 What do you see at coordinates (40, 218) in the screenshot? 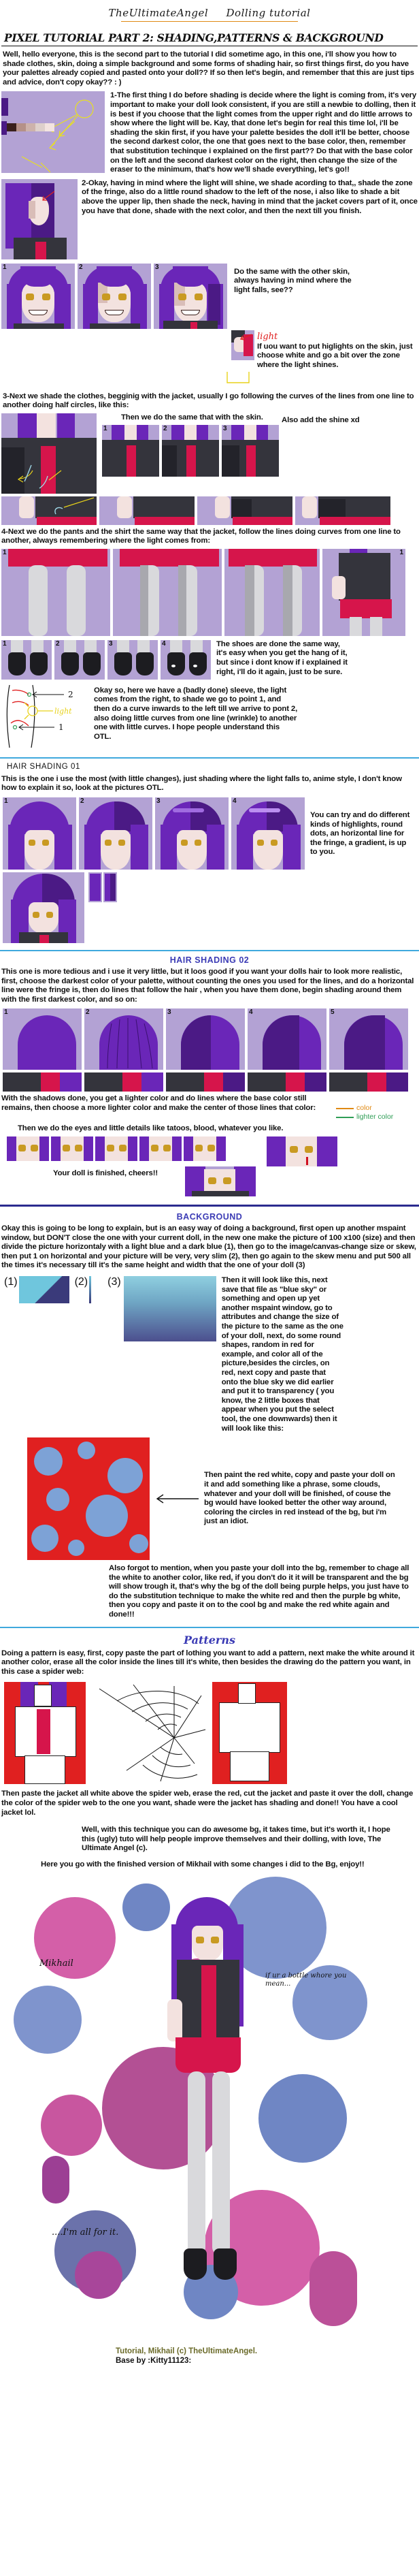
I see `doll-shading-sprite` at bounding box center [40, 218].